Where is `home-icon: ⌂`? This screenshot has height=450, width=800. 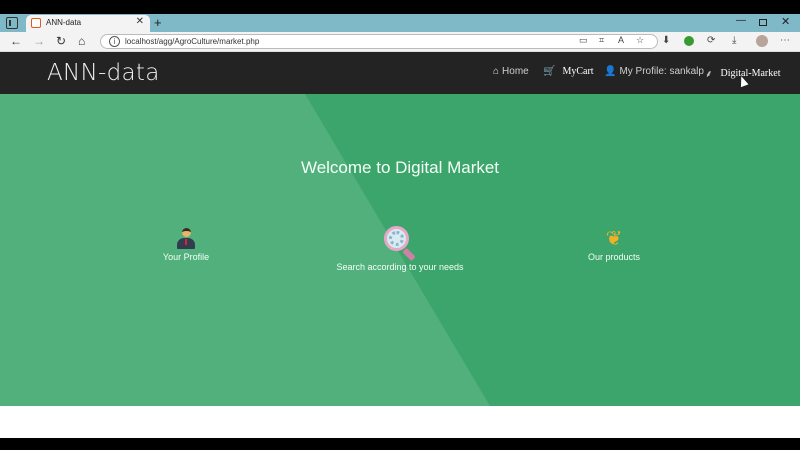 home-icon: ⌂ is located at coordinates (496, 71).